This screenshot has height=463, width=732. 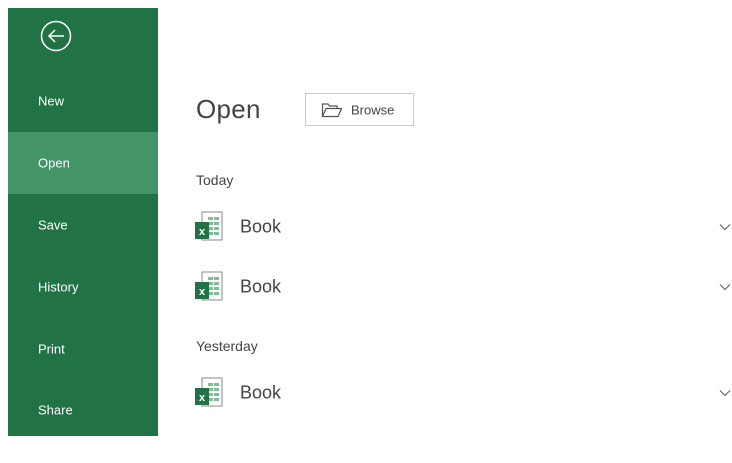 What do you see at coordinates (53, 225) in the screenshot?
I see `sidebar-item-label: Save` at bounding box center [53, 225].